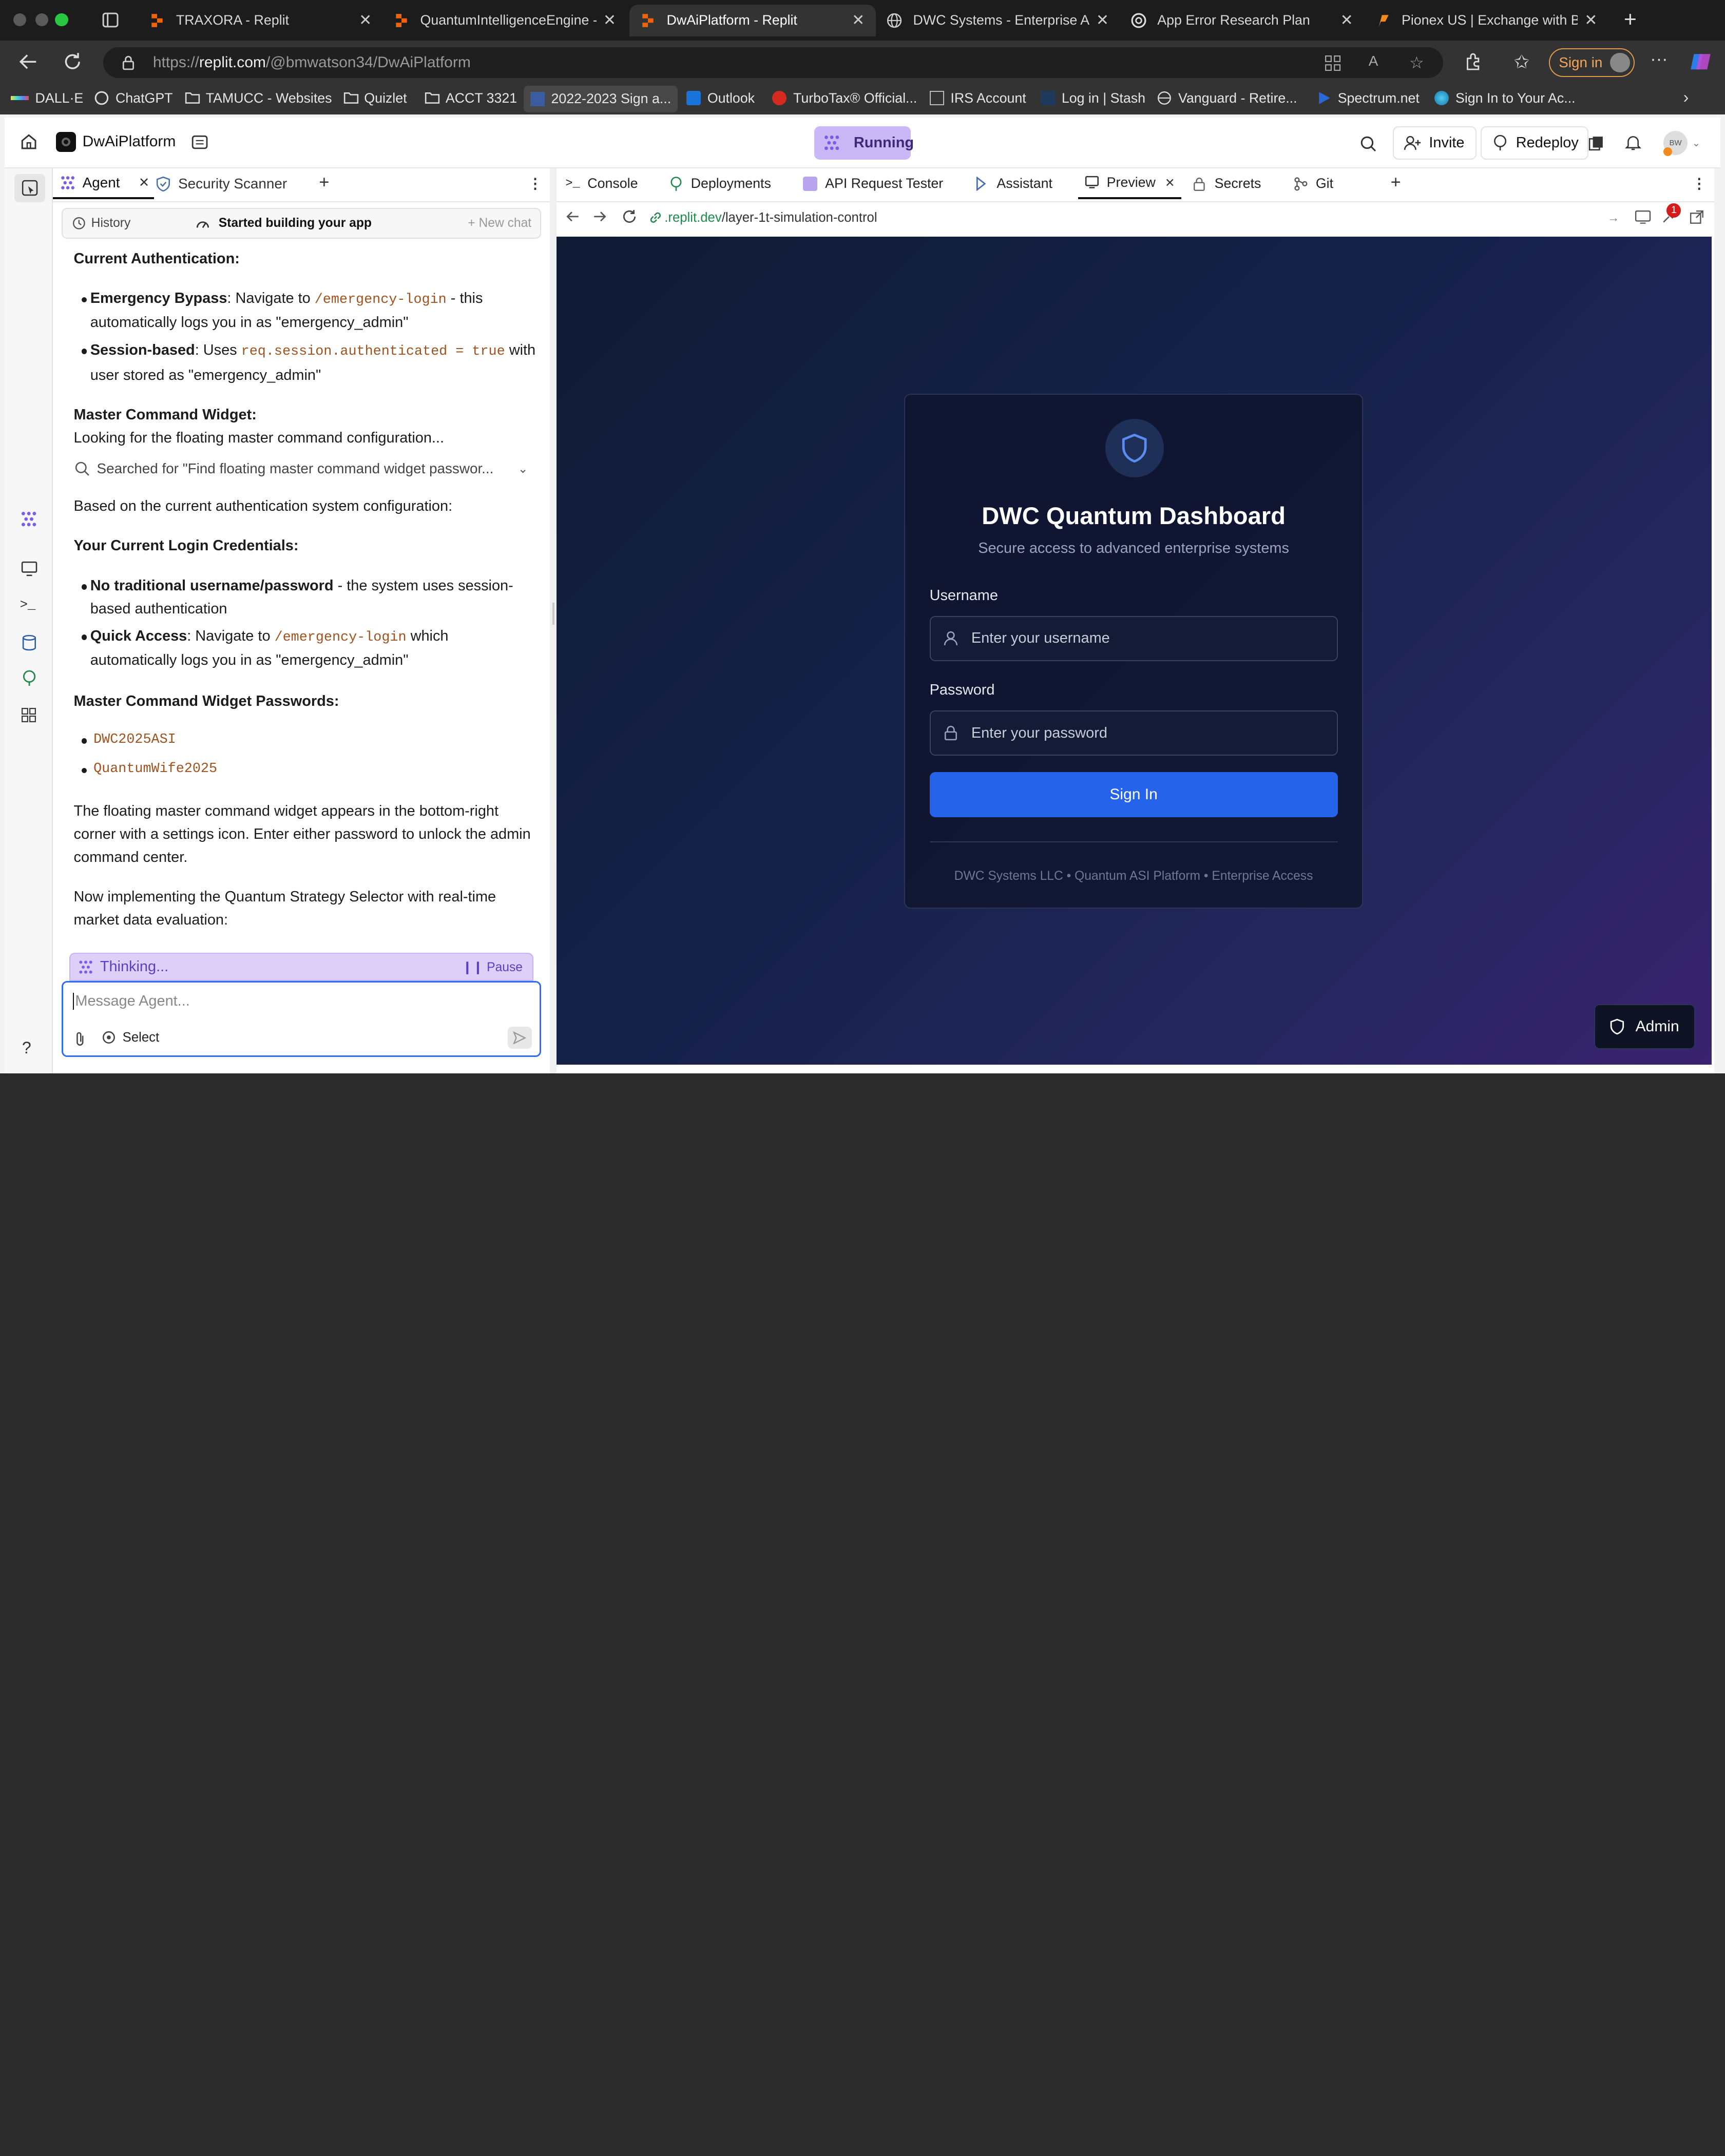 The height and width of the screenshot is (2156, 1725). What do you see at coordinates (47, 98) in the screenshot?
I see `bookmark-dalle: DALL·E` at bounding box center [47, 98].